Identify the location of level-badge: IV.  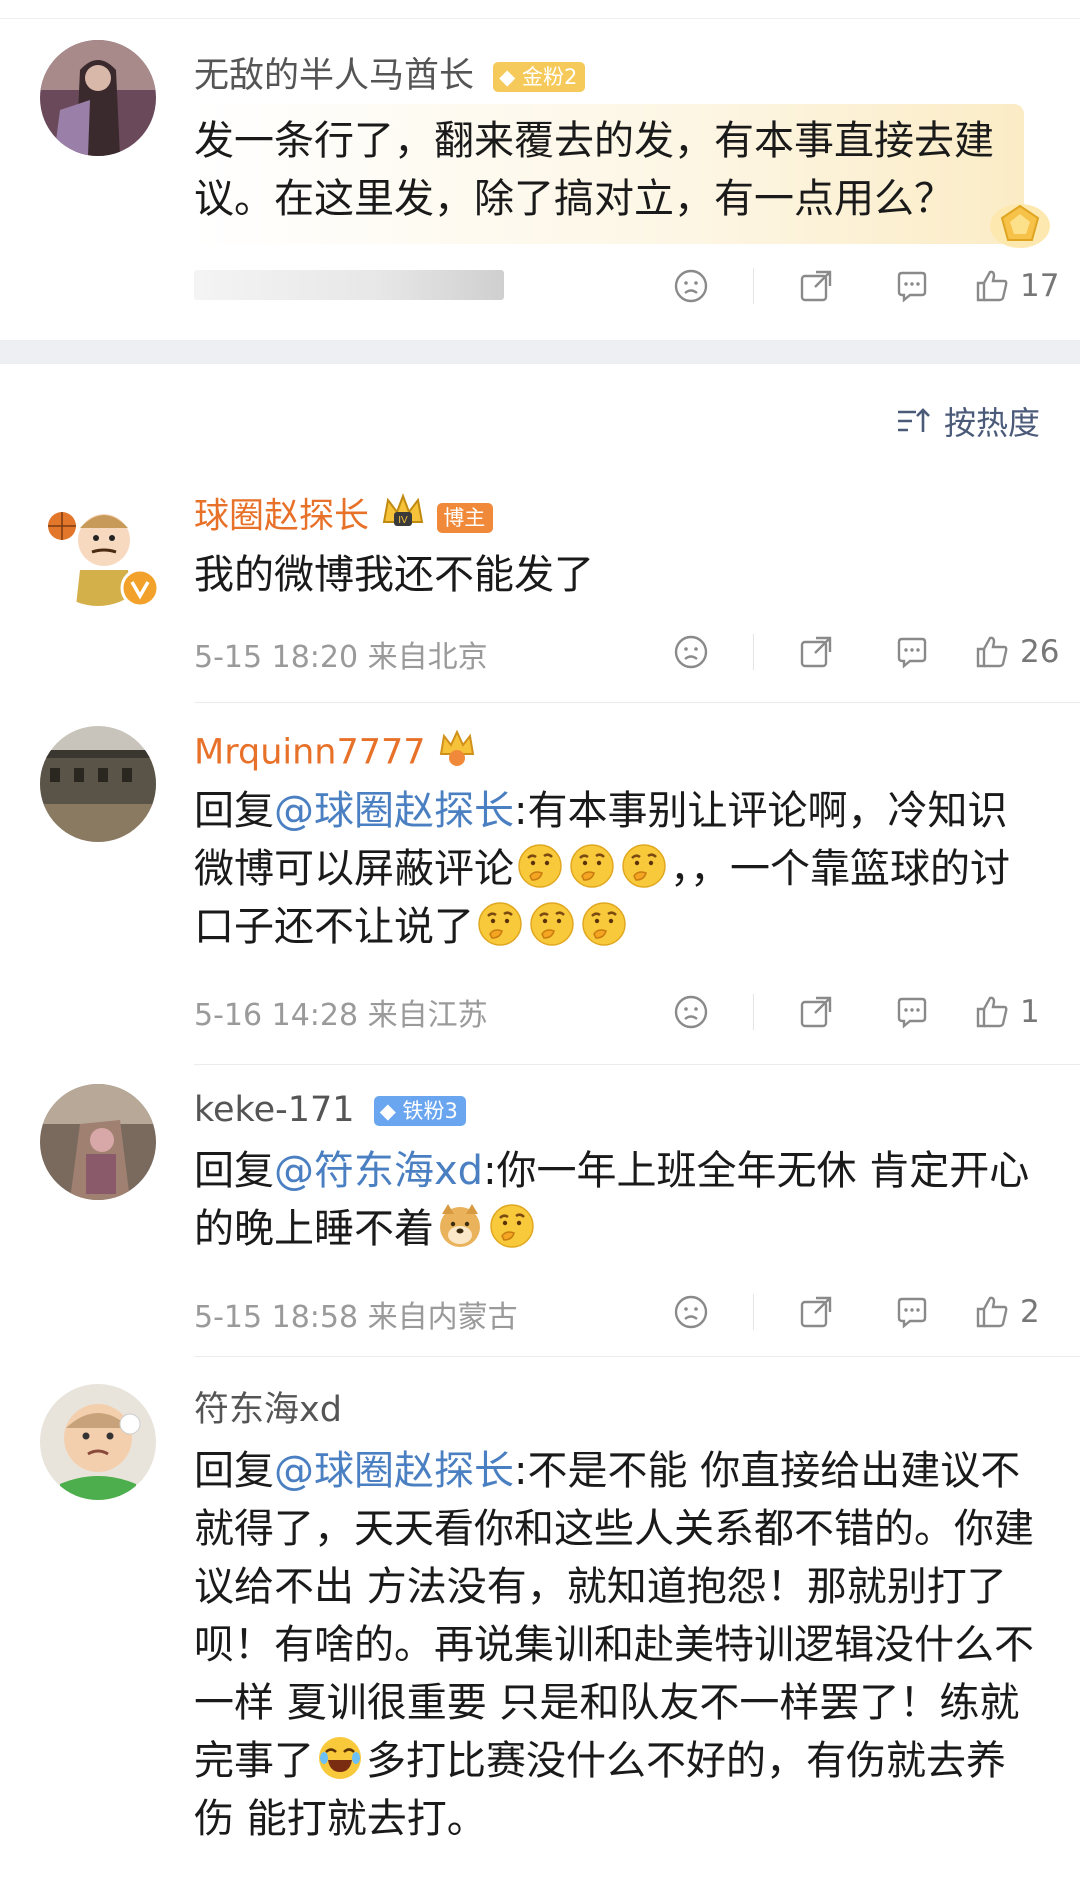
(403, 520).